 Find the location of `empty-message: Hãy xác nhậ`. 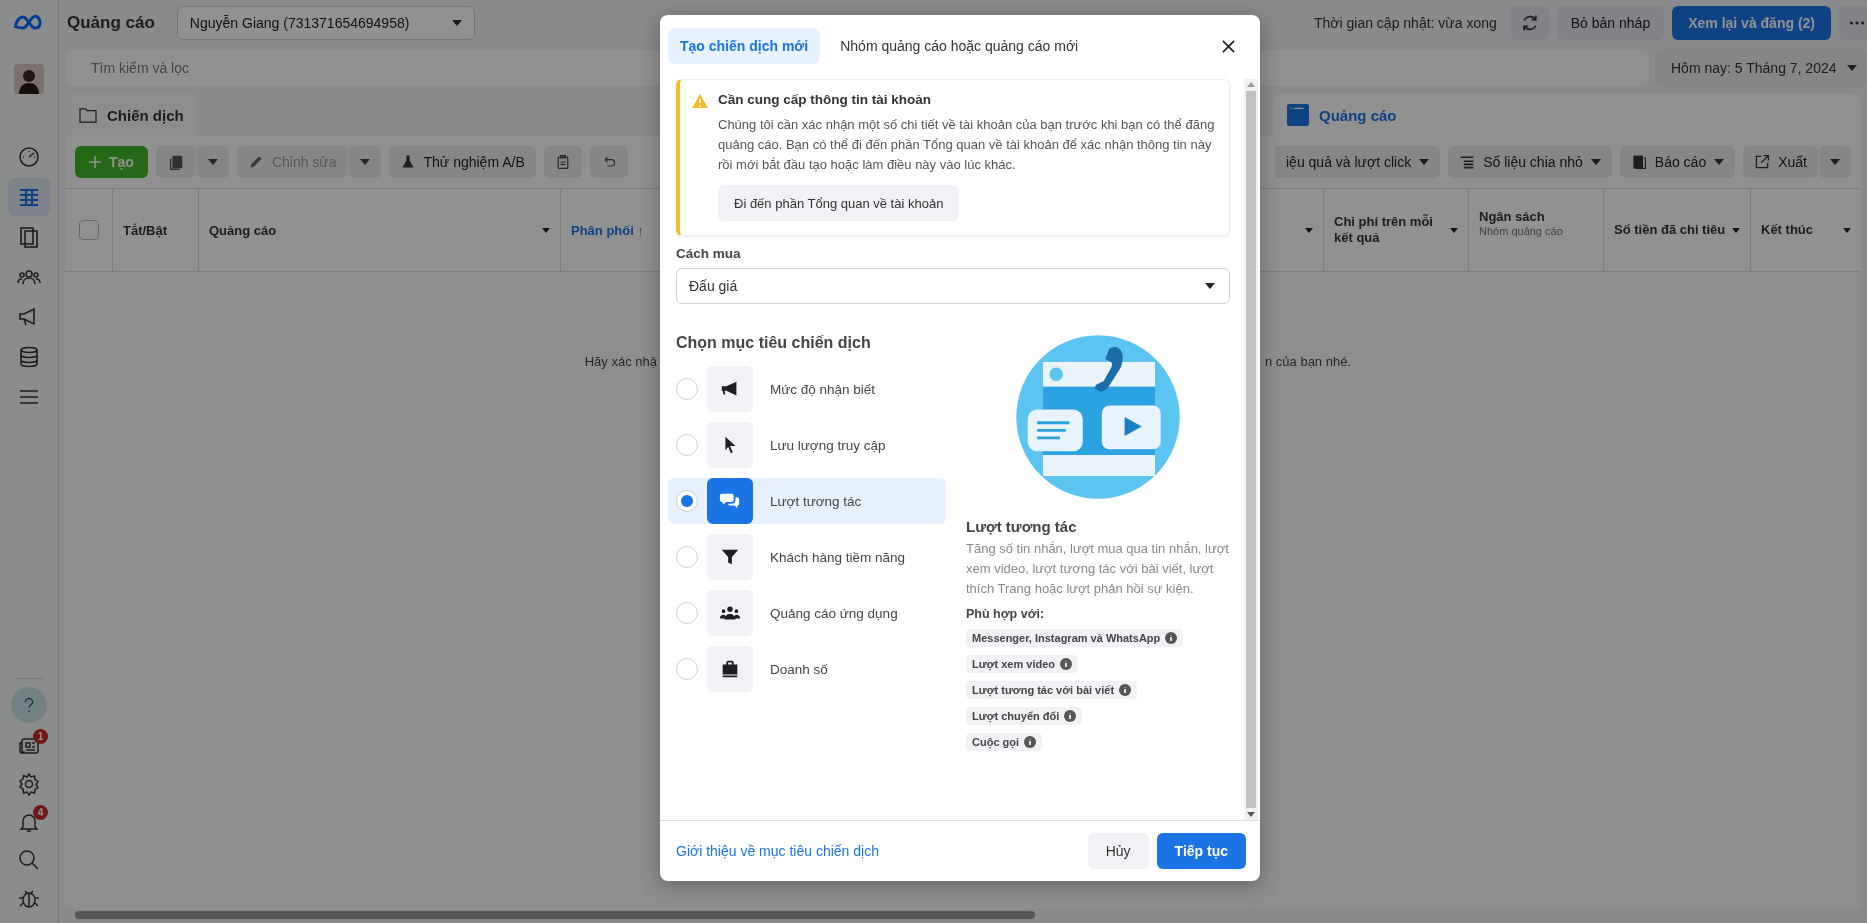

empty-message: Hãy xác nhậ is located at coordinates (620, 361).